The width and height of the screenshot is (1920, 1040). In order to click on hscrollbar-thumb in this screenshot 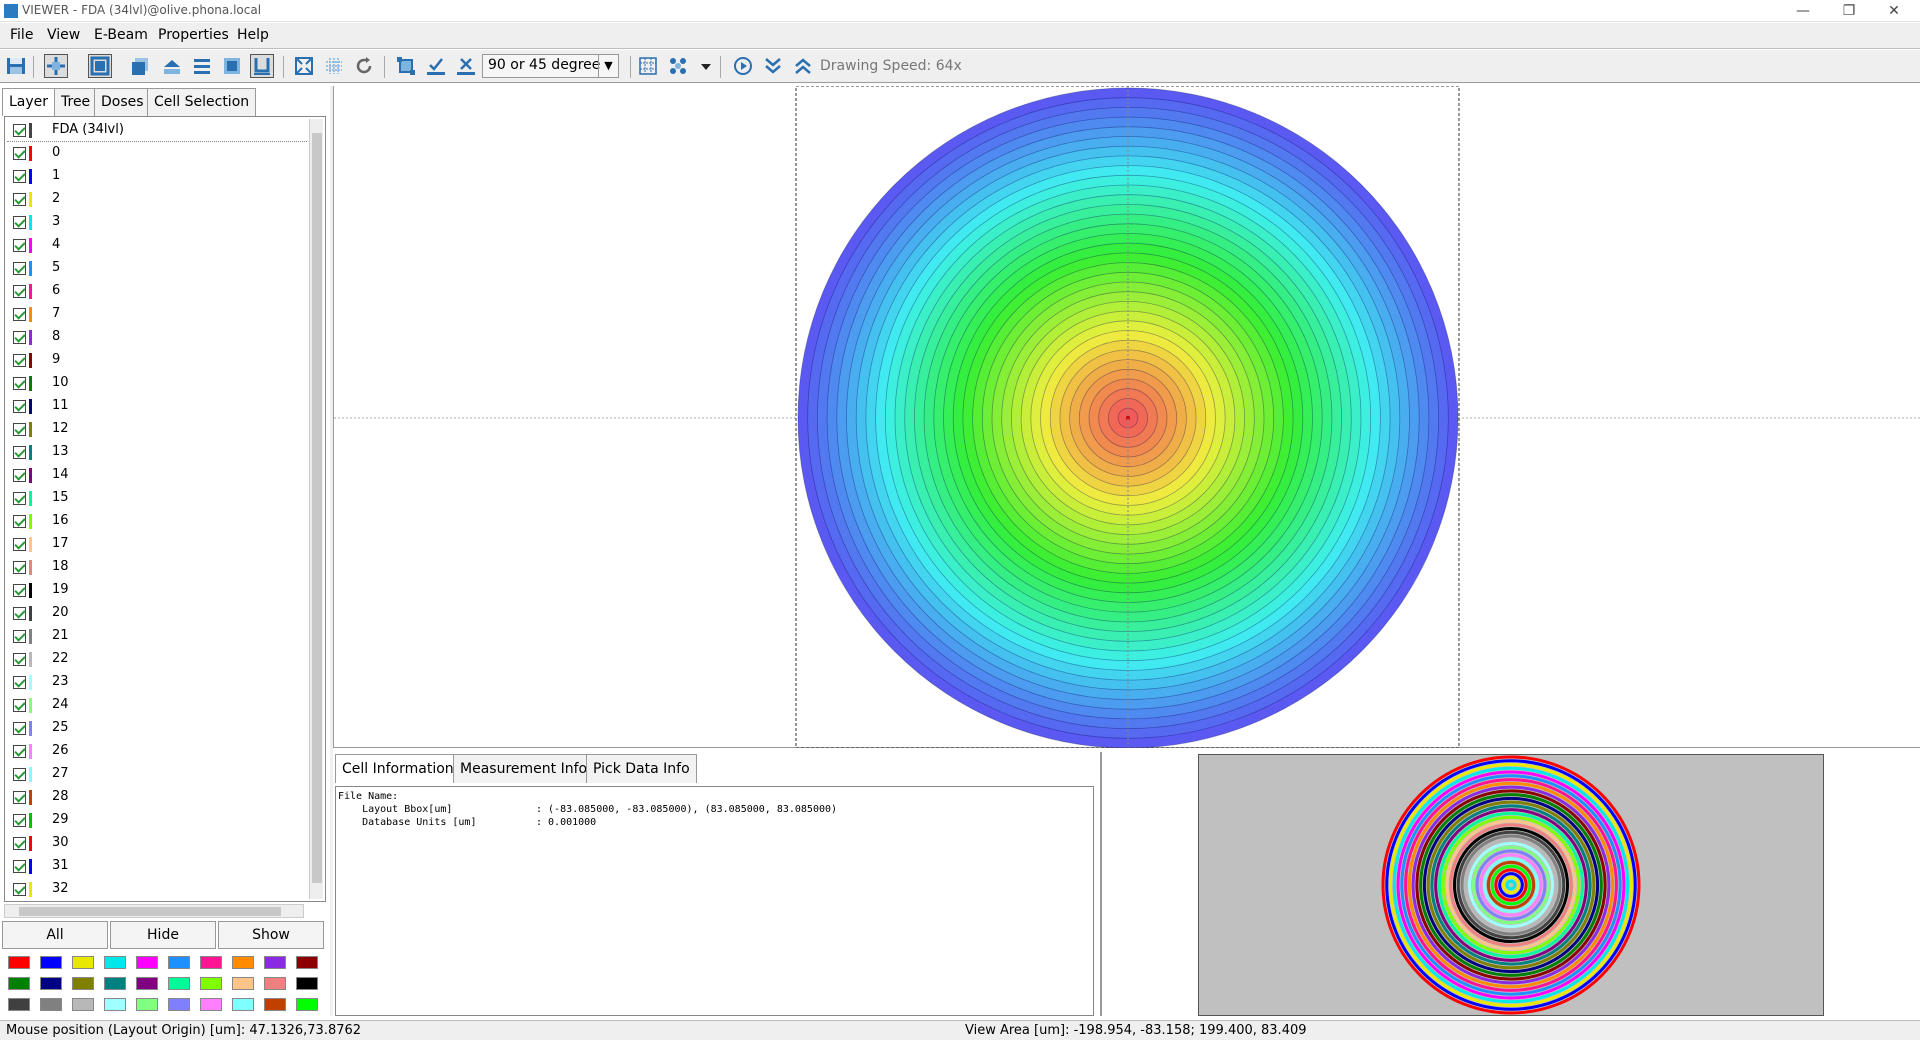, I will do `click(150, 911)`.